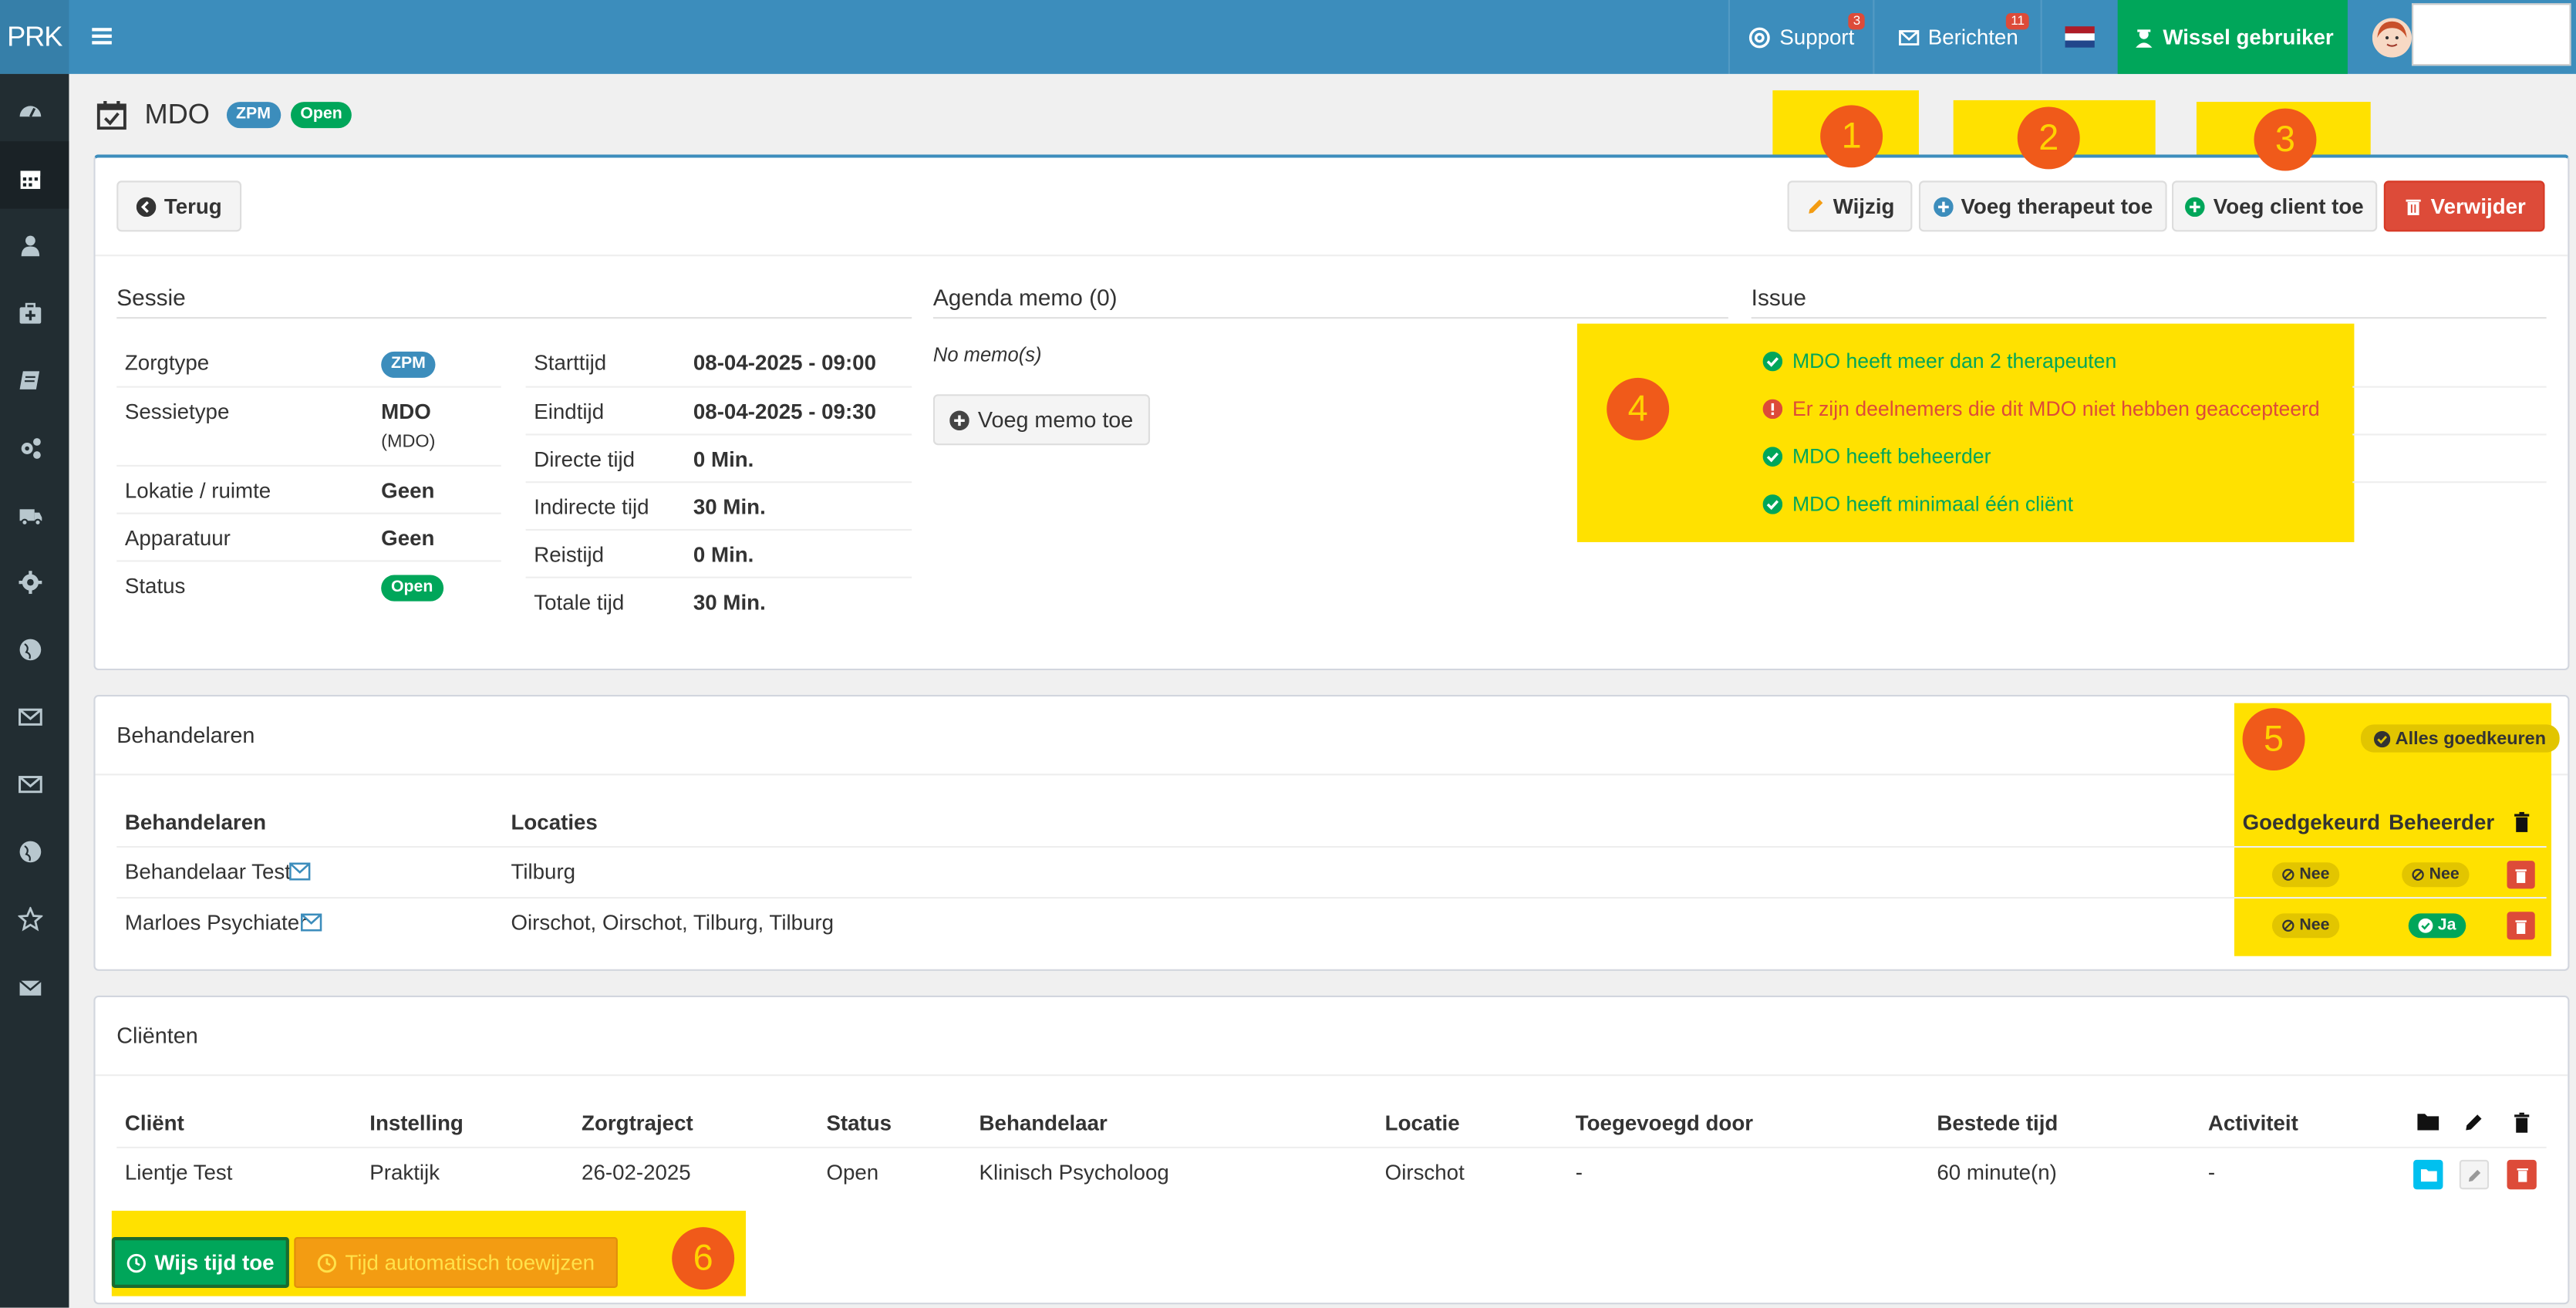  I want to click on user-icon, so click(30, 245).